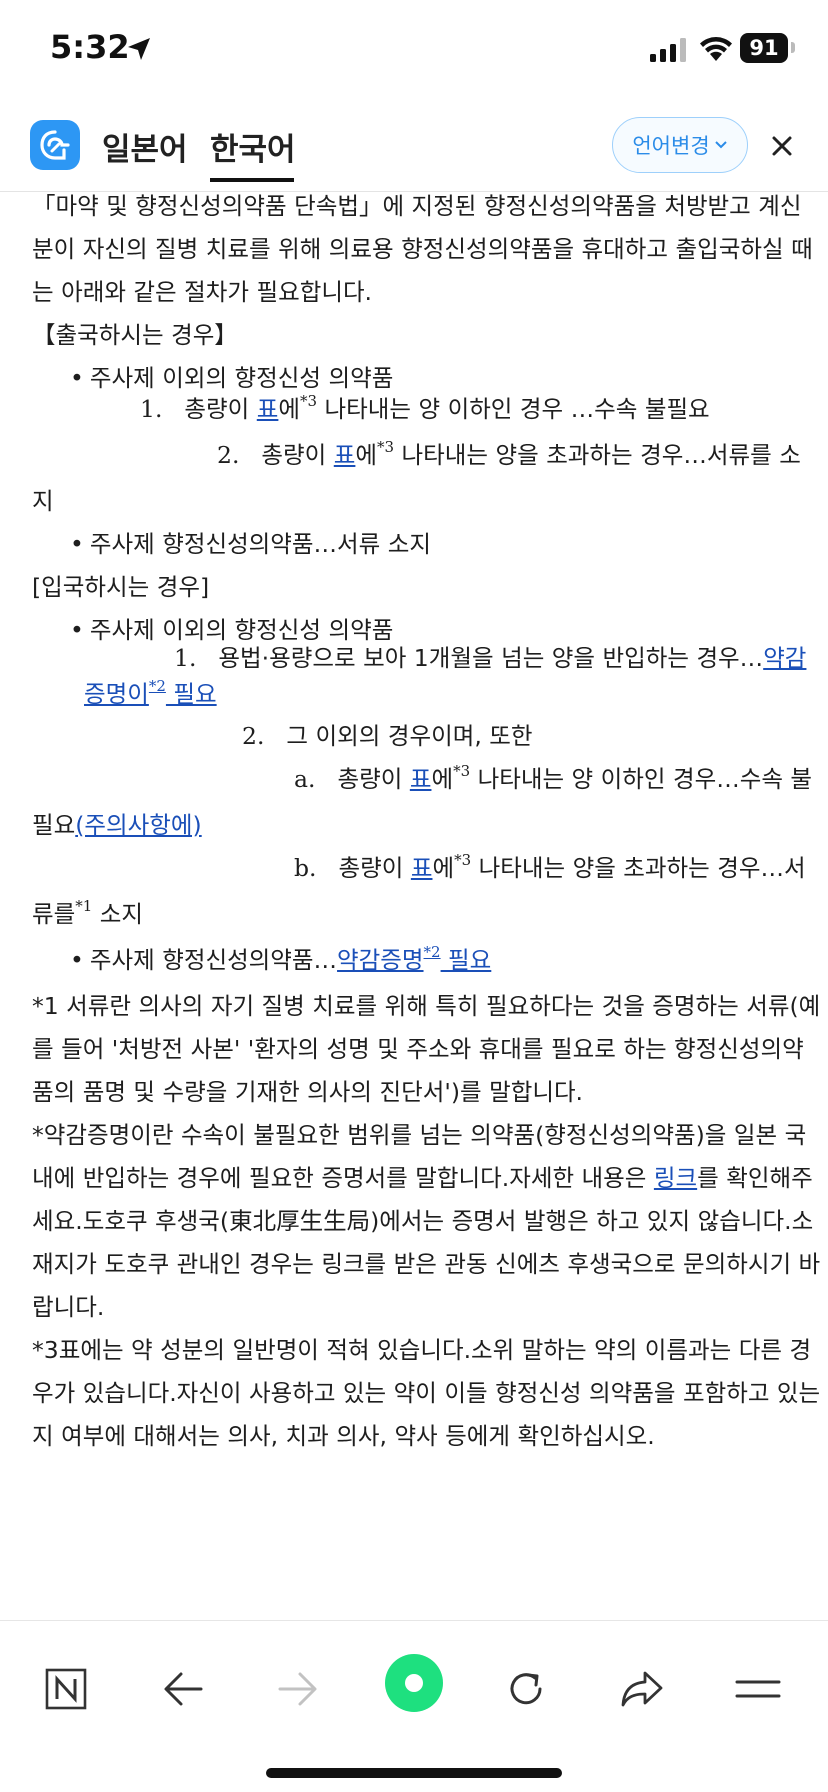 The image size is (828, 1792). Describe the element at coordinates (642, 1689) in the screenshot. I see `share-icon` at that location.